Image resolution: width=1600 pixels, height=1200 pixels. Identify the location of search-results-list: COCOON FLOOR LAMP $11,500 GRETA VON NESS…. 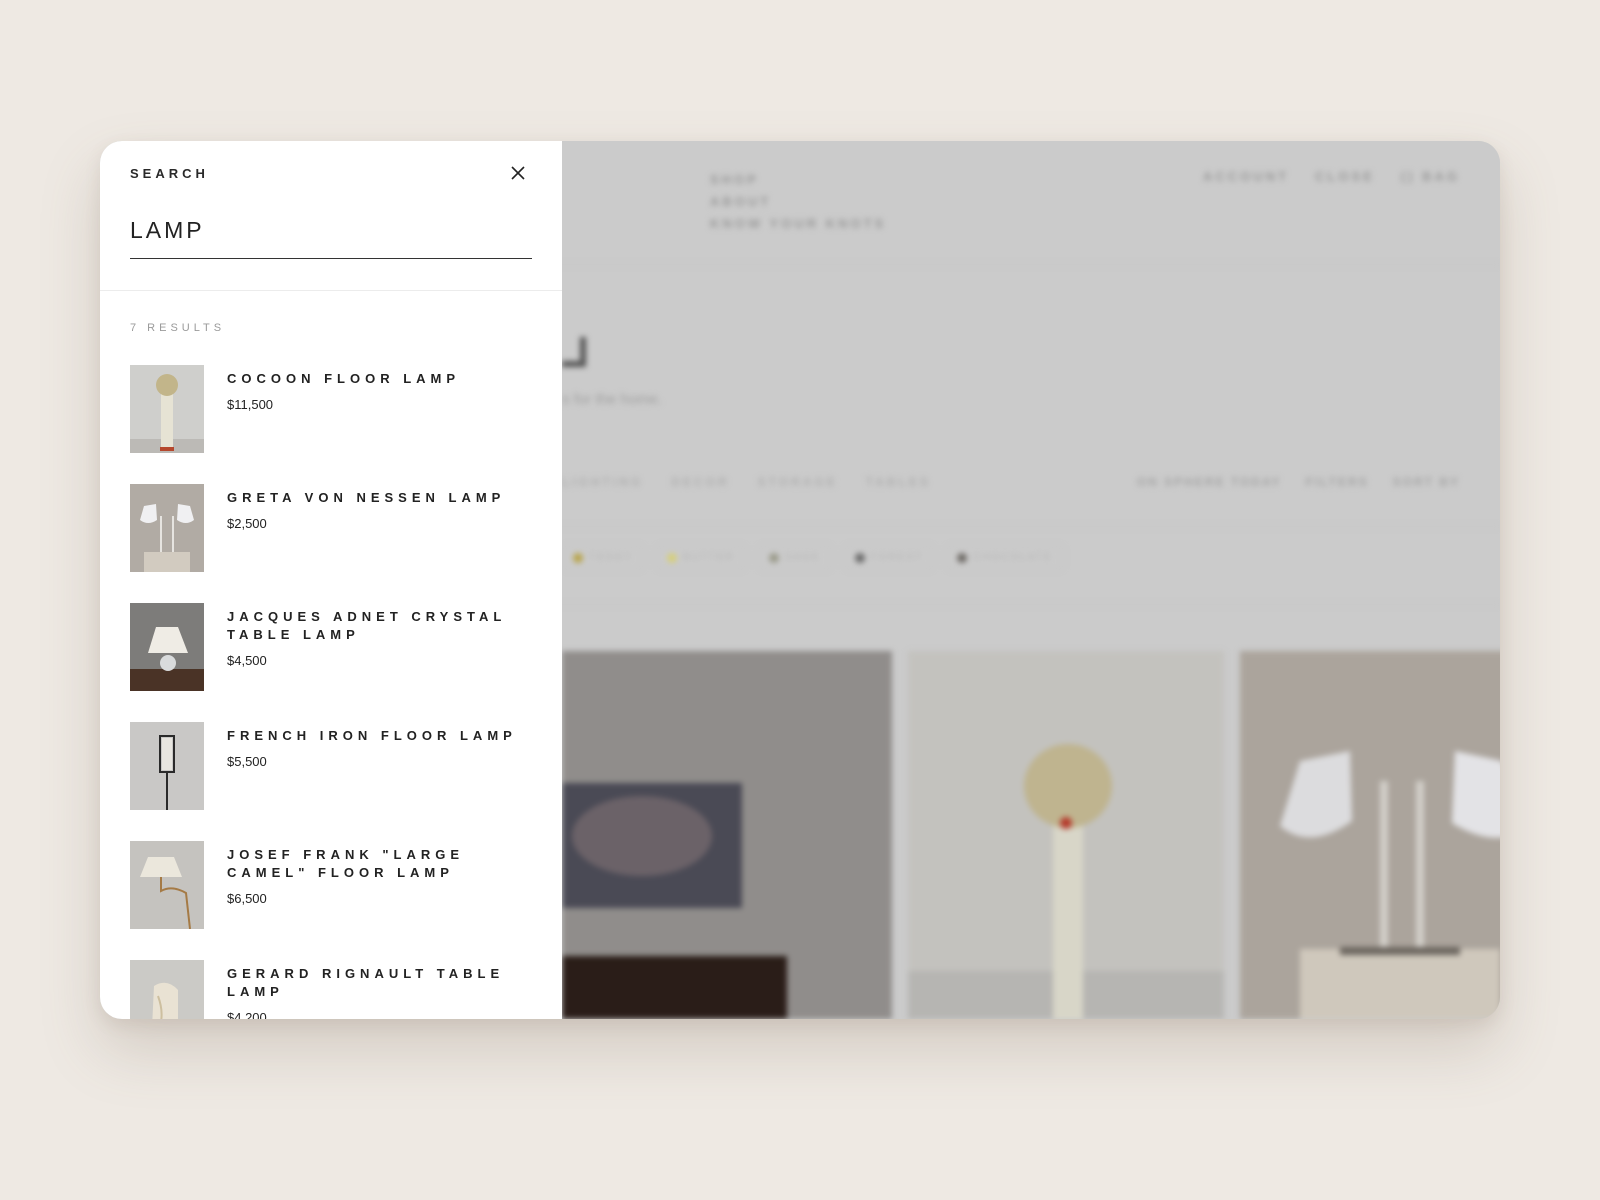
(335, 692).